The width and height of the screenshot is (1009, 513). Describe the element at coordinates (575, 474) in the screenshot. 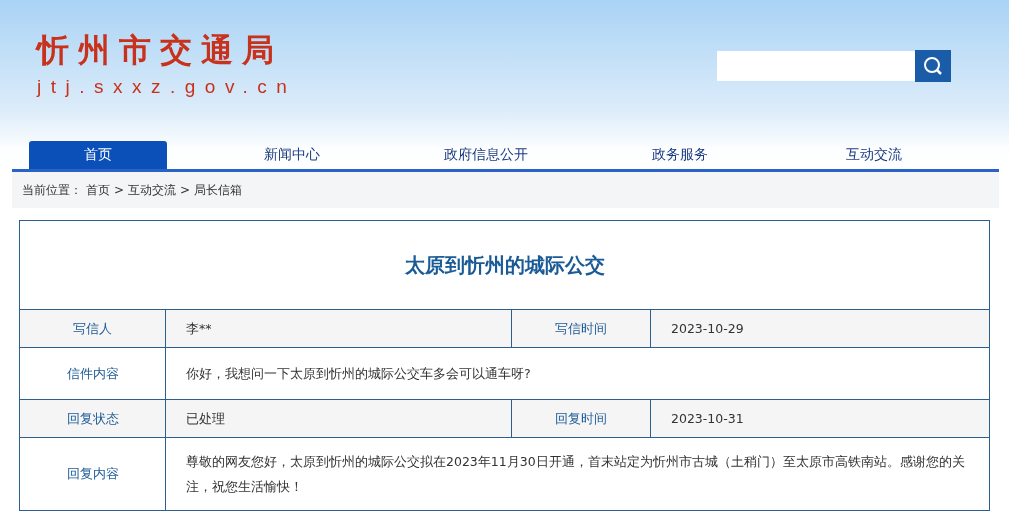

I see `field-value: 尊敬的网友您好，太原到忻州的城际公交拟在2023年11月30日开通，首末站定为忻州市古城（土稍门）至太原市高铁南站。感谢您的关注，祝您生活愉快！` at that location.